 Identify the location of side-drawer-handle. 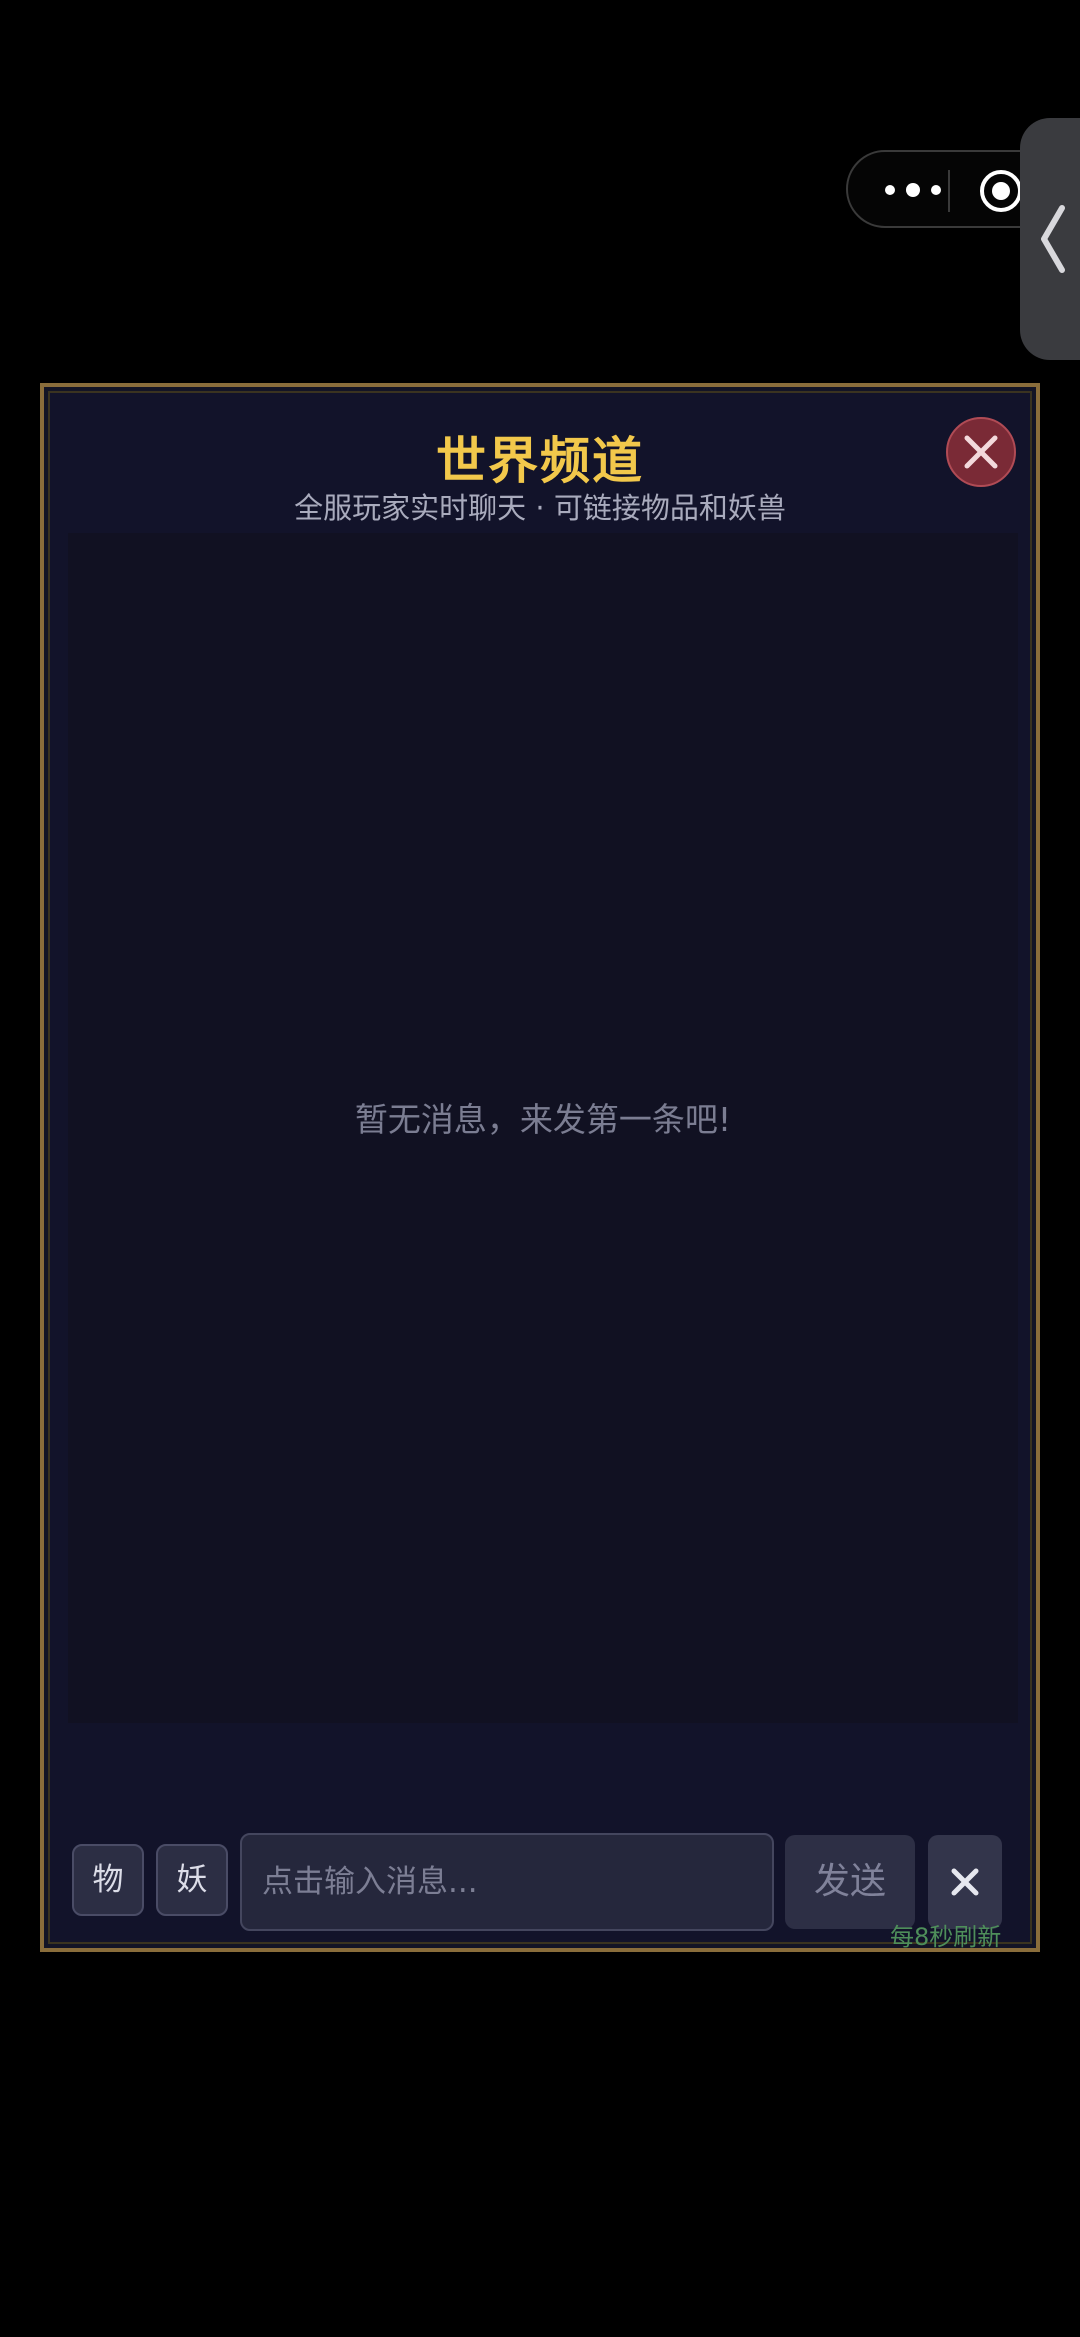
(1050, 239).